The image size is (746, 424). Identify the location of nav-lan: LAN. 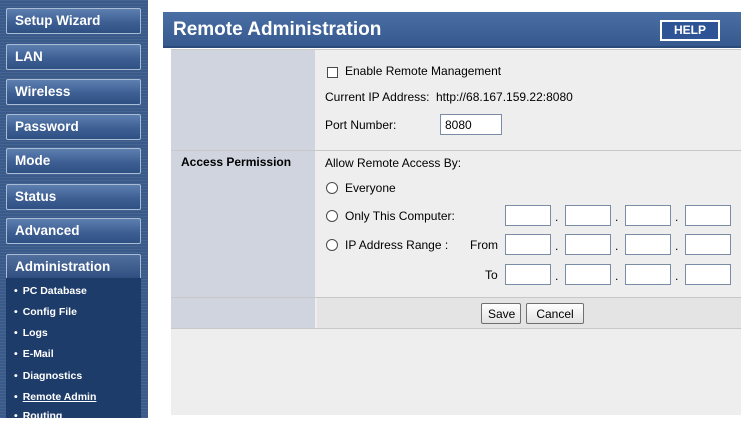
(73, 57).